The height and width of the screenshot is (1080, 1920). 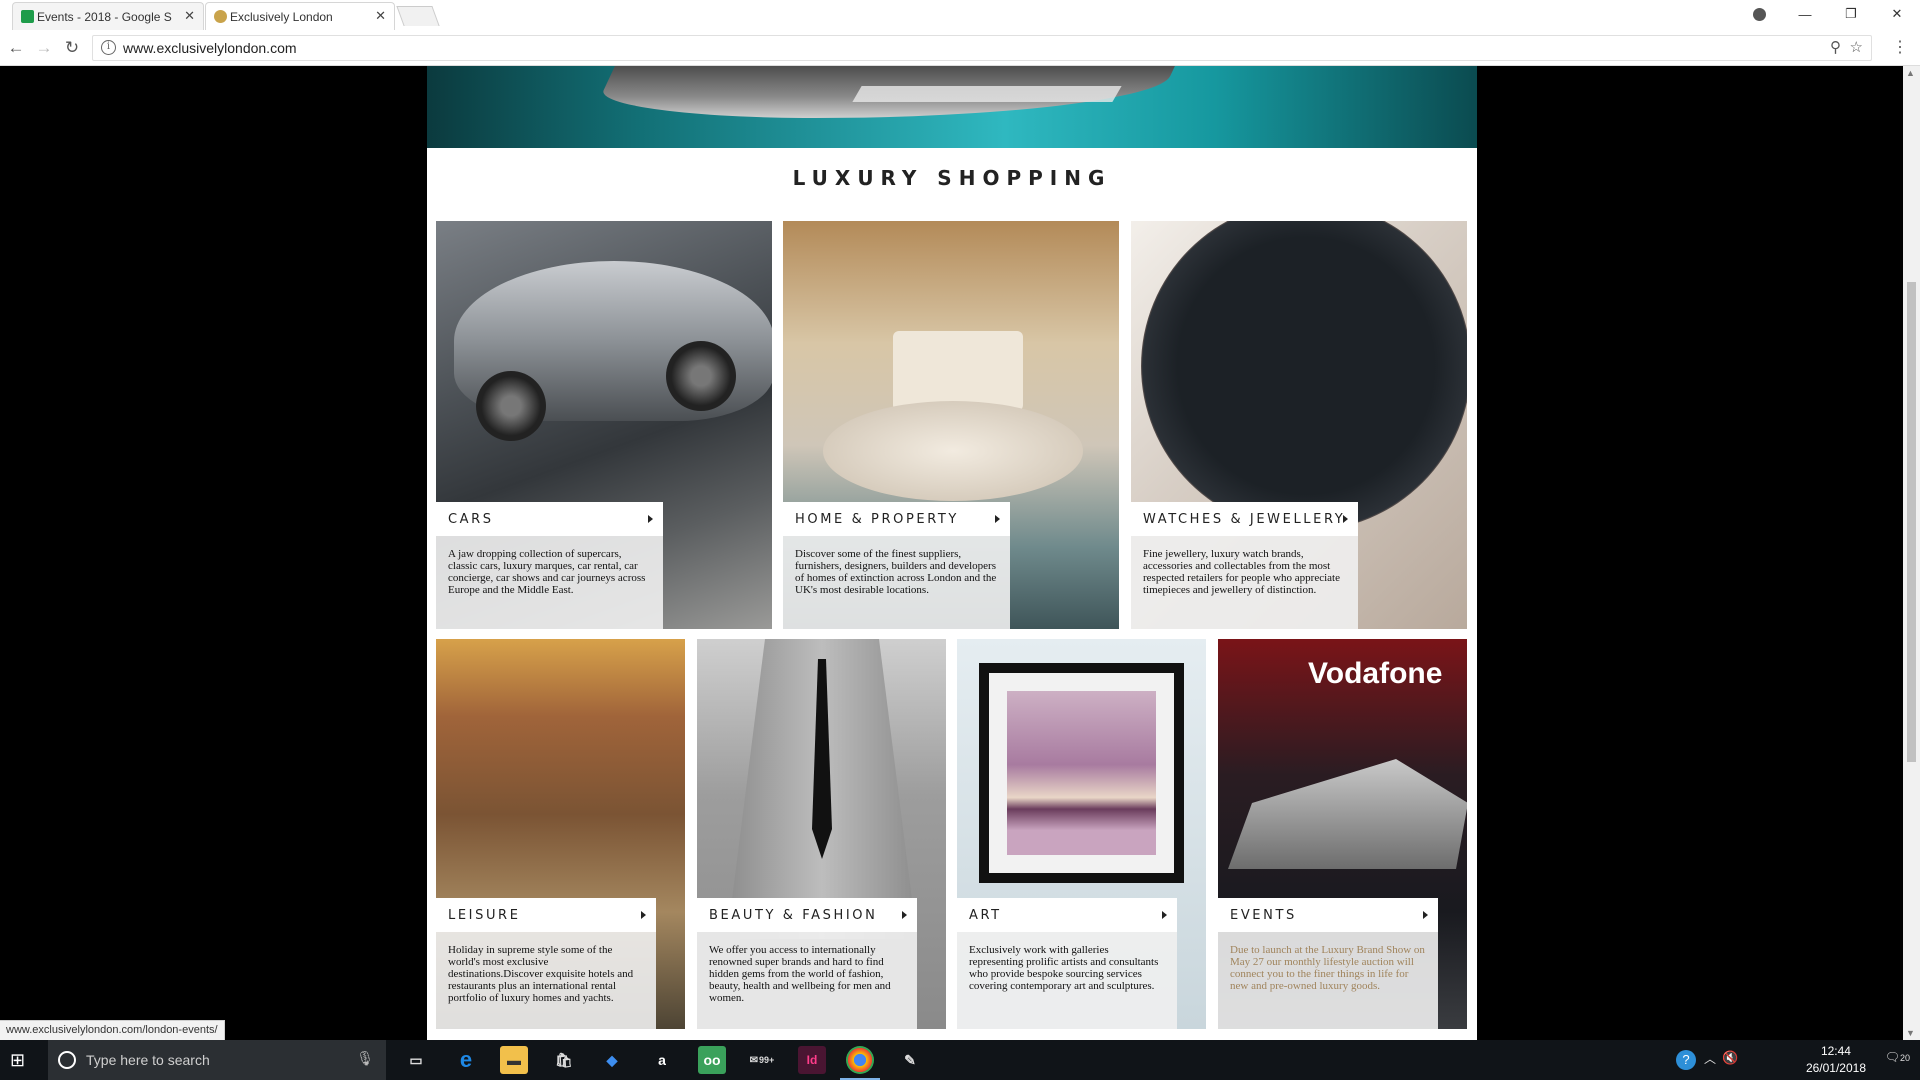 What do you see at coordinates (108, 47) in the screenshot?
I see `info-icon: i` at bounding box center [108, 47].